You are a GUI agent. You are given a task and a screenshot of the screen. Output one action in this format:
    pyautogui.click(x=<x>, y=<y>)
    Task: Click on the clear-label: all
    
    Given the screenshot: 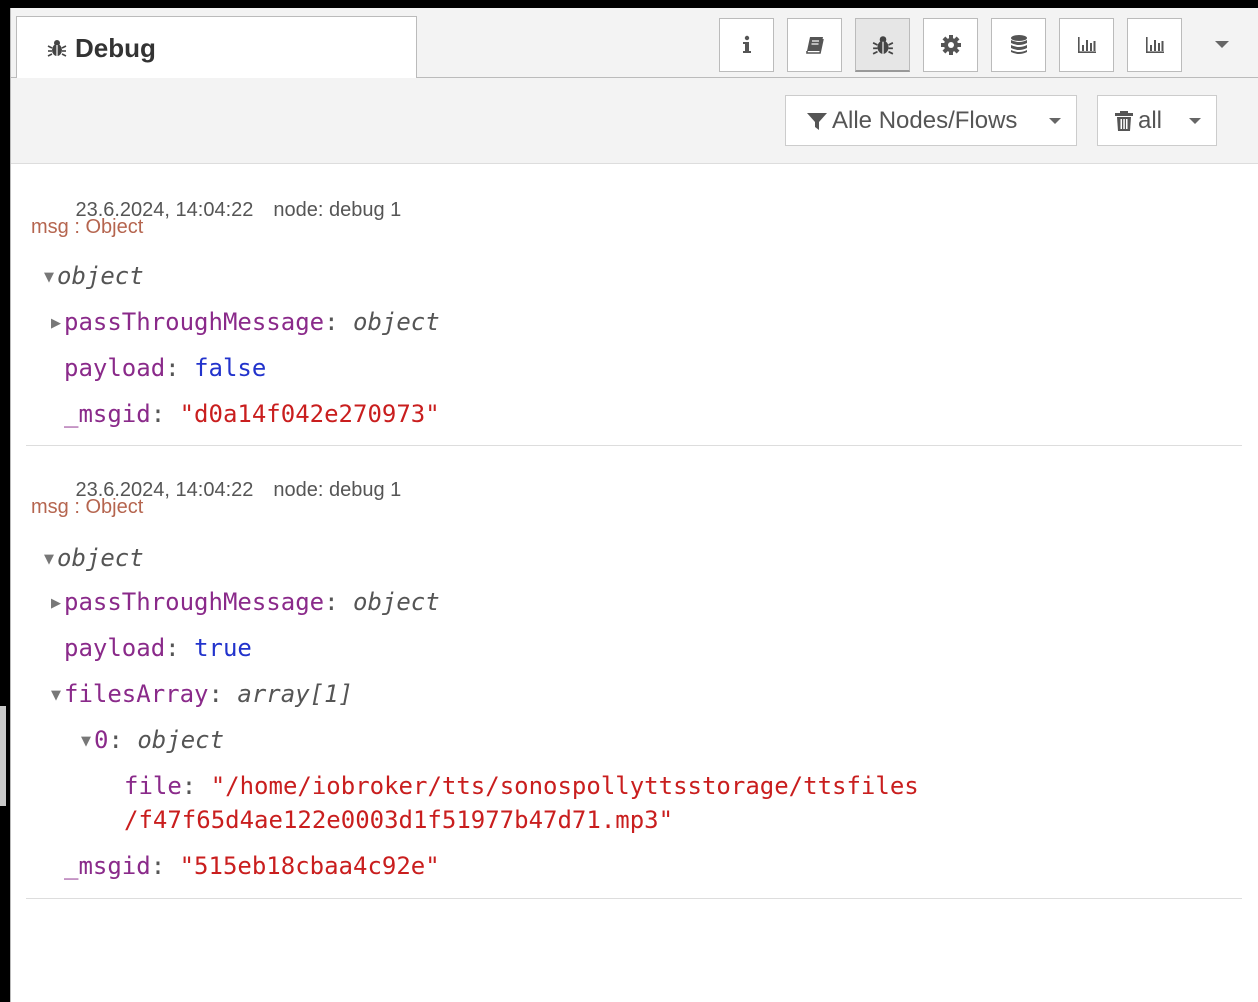 What is the action you would take?
    pyautogui.click(x=1150, y=120)
    